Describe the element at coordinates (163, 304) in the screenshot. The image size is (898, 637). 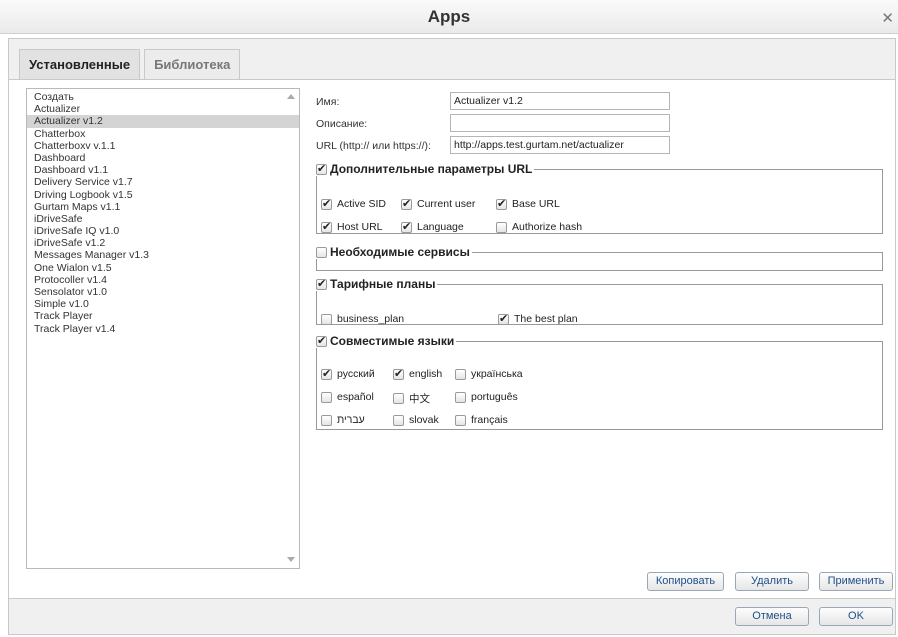
I see `list-item: Simple v1.0` at that location.